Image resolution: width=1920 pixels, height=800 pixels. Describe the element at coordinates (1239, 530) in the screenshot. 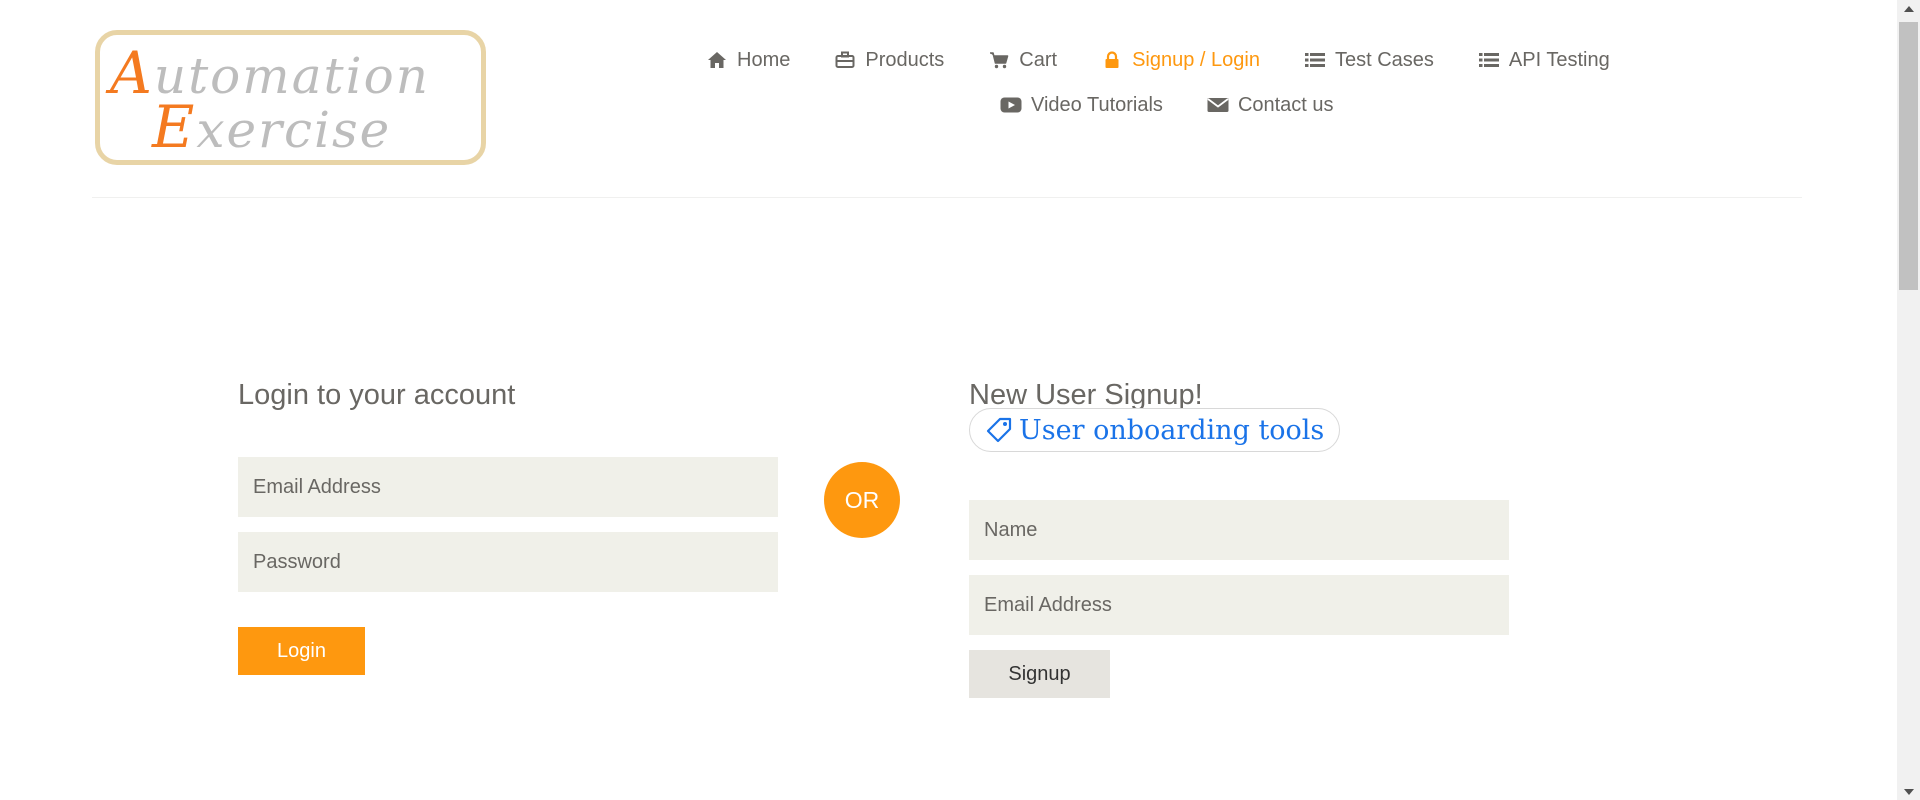

I see `signup-name-input` at that location.